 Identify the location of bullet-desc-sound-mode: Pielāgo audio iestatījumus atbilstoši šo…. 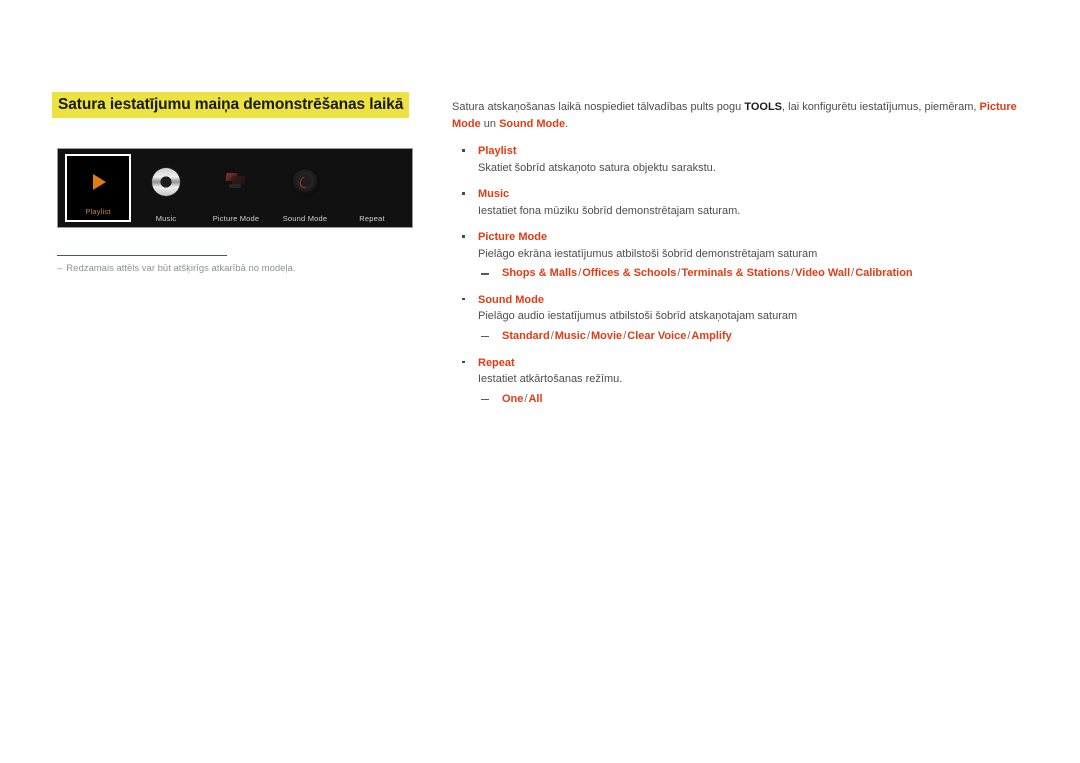
(638, 316).